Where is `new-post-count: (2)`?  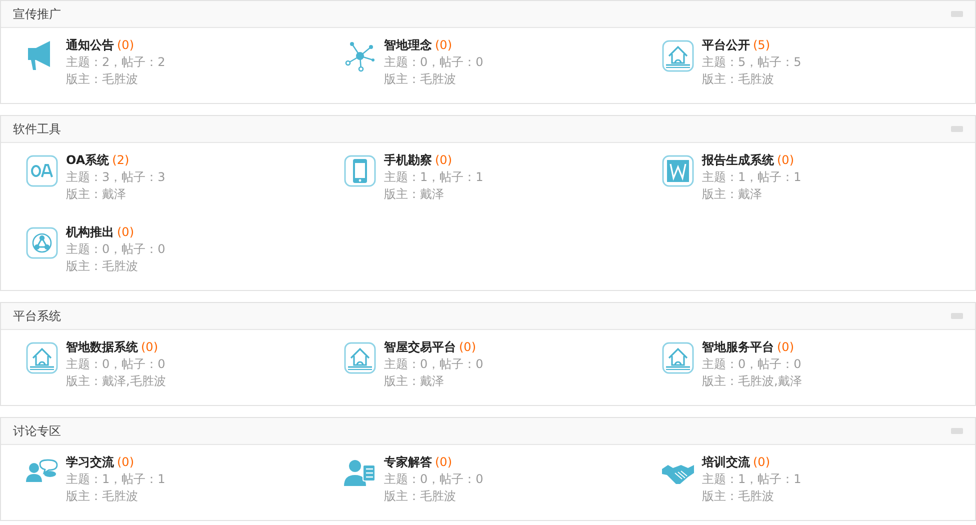
new-post-count: (2) is located at coordinates (121, 160).